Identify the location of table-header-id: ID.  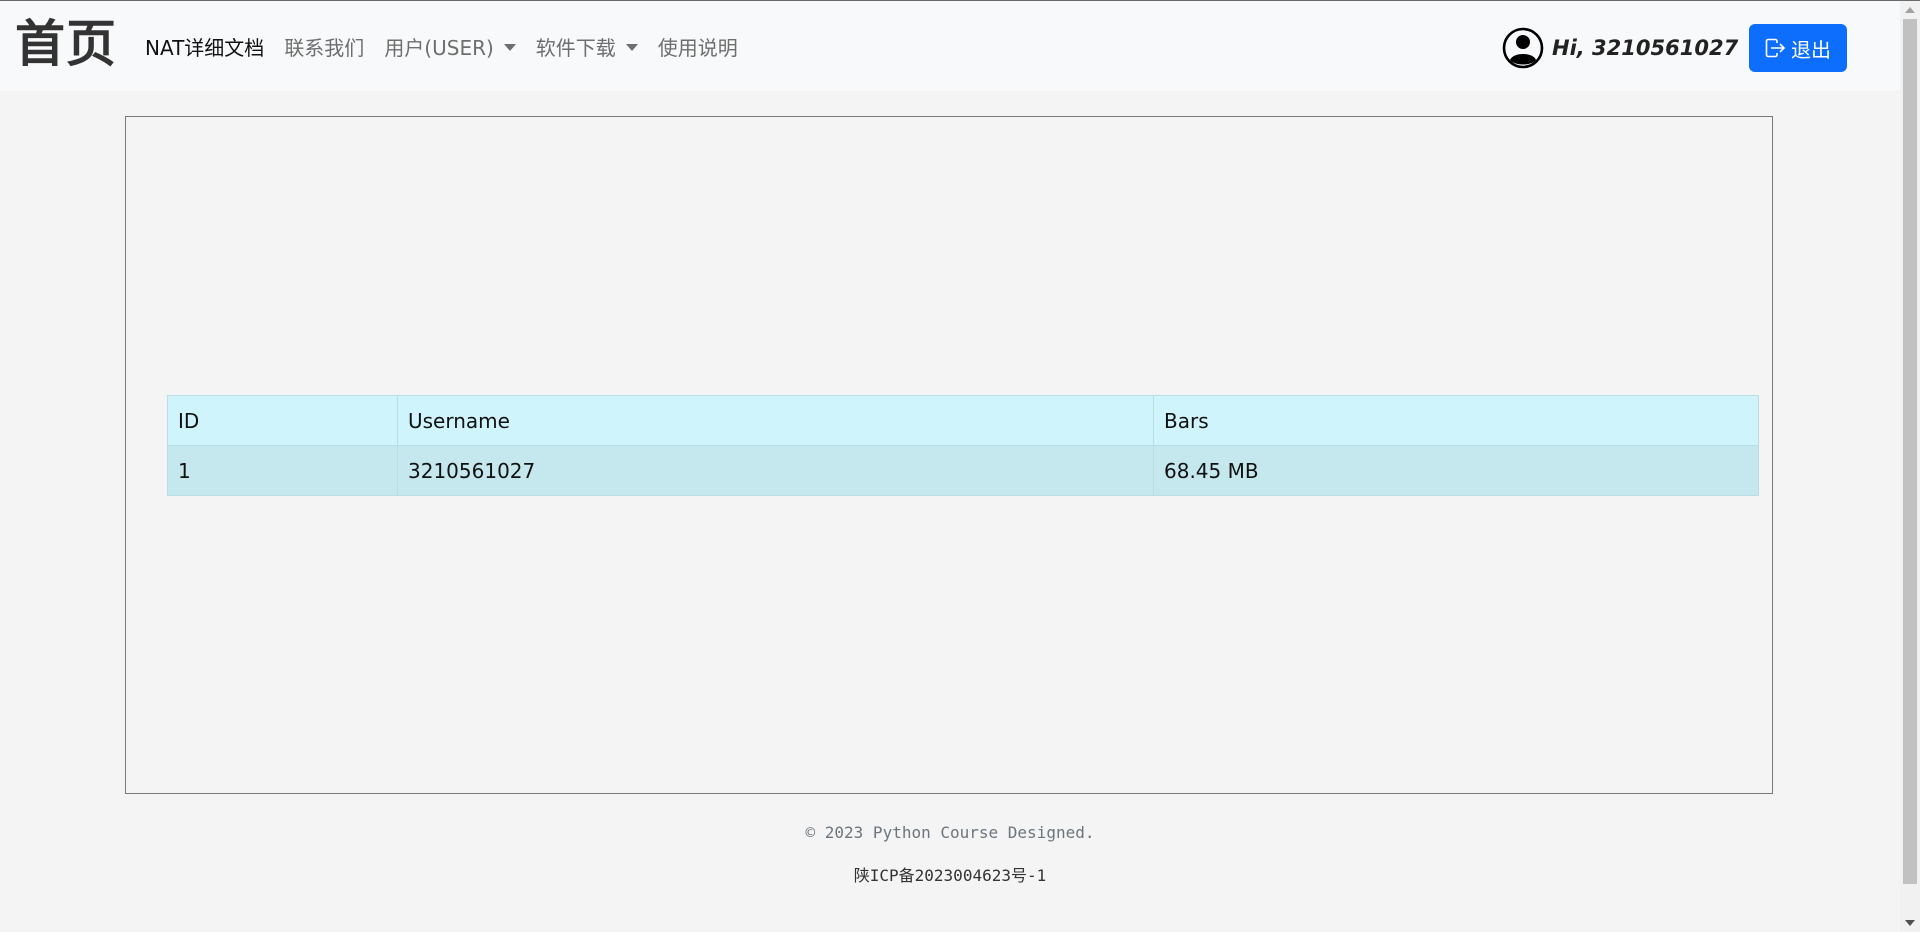
(282, 420).